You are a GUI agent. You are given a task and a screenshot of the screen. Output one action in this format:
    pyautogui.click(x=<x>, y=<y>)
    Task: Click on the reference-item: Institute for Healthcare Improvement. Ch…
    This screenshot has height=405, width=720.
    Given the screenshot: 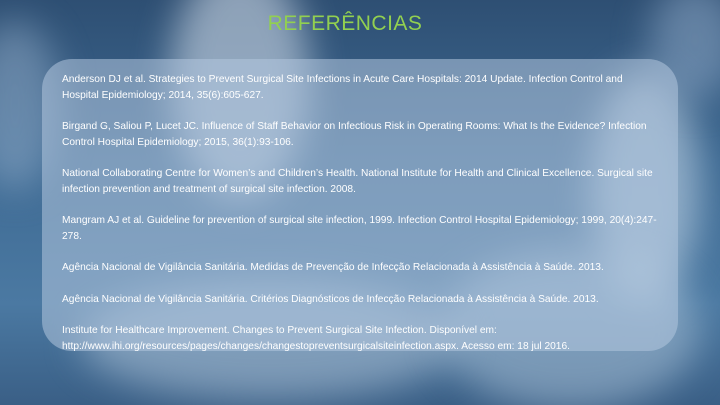 What is the action you would take?
    pyautogui.click(x=316, y=338)
    